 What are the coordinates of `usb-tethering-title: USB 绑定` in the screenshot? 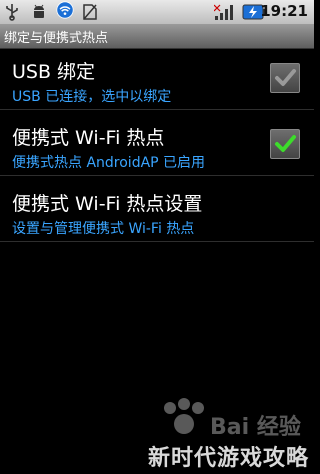 It's located at (54, 72).